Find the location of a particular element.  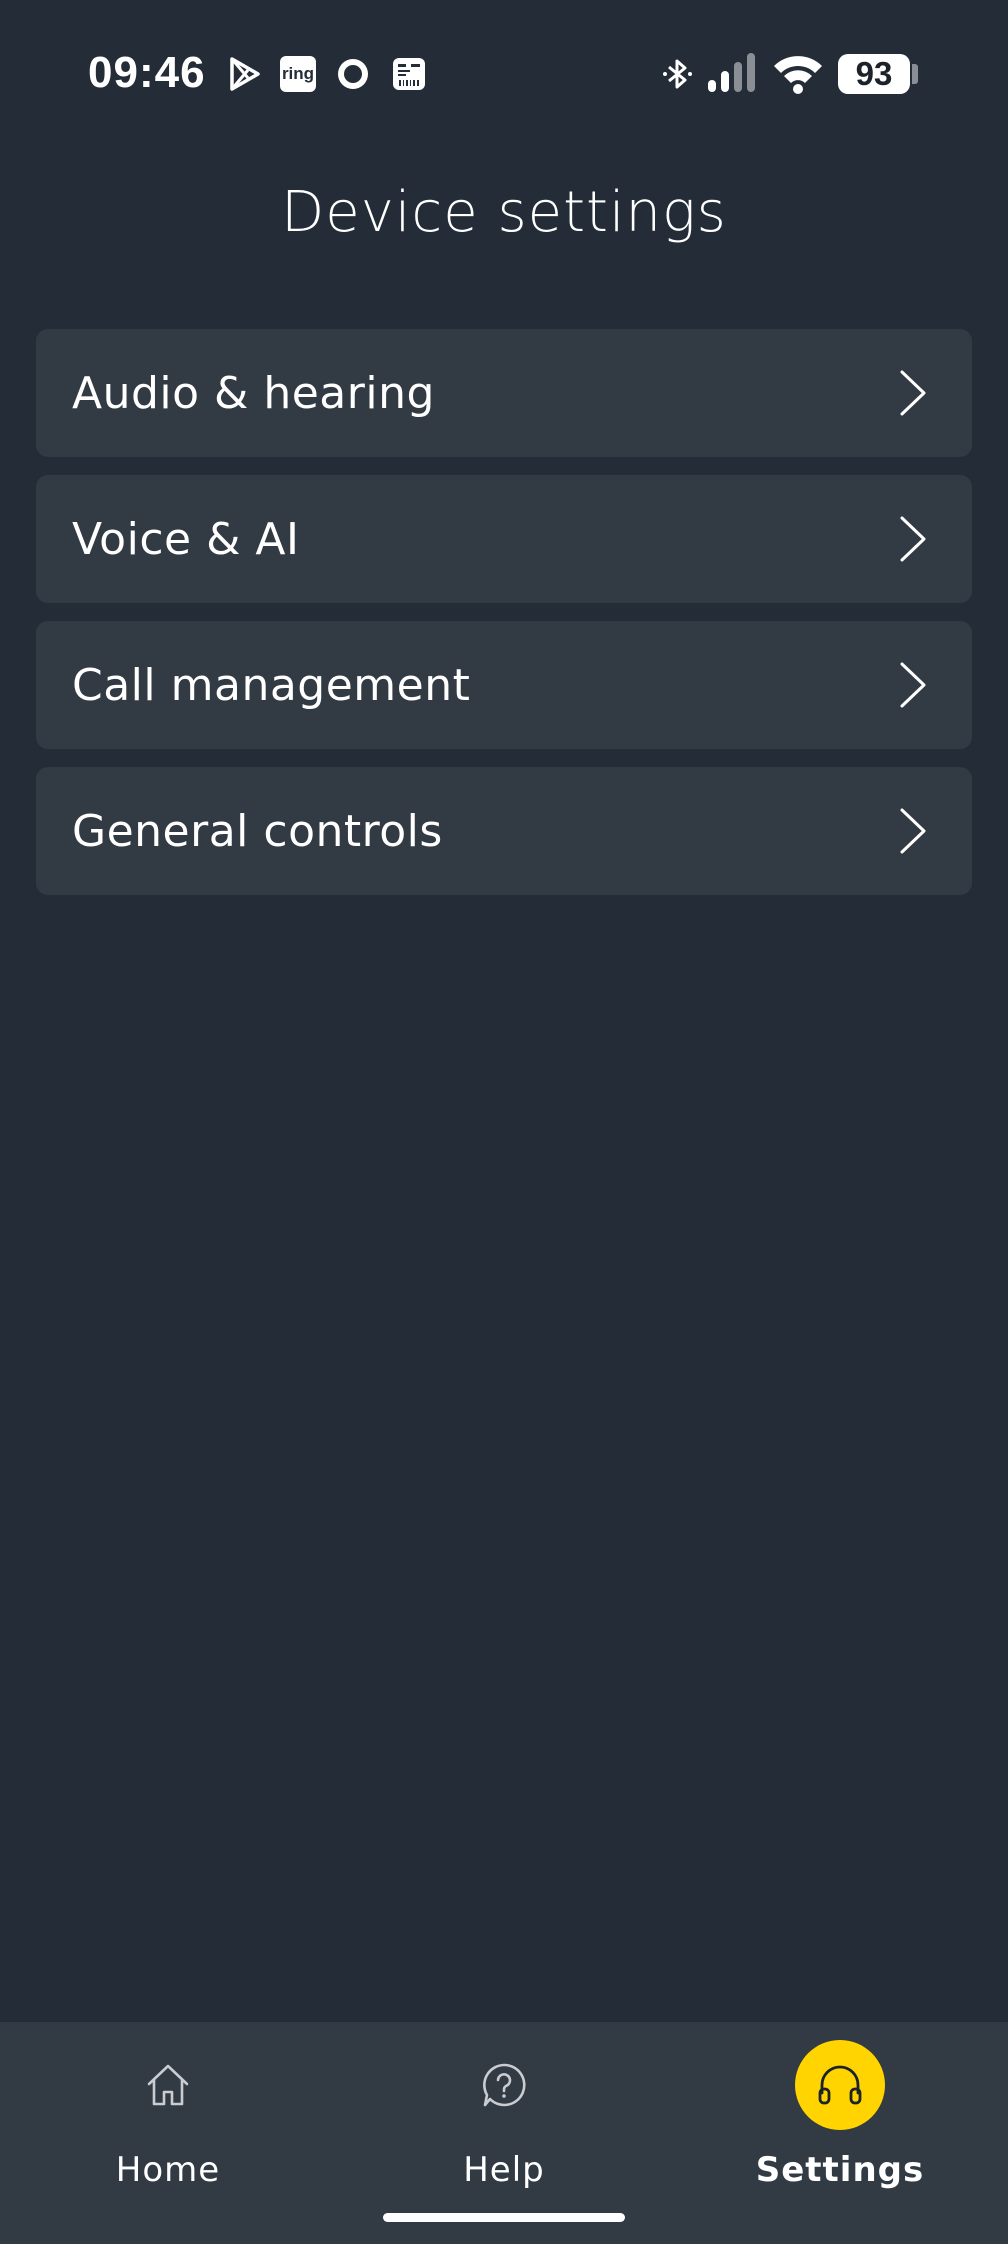

nav-item-settings: Settings is located at coordinates (840, 2122).